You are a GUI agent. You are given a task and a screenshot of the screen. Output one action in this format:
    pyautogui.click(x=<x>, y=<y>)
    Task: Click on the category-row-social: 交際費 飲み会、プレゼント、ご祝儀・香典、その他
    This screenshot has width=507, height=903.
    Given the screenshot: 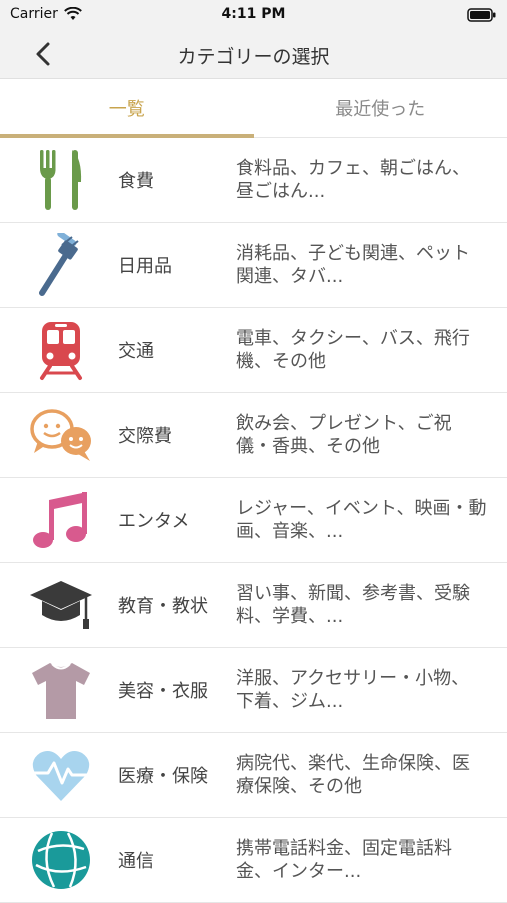 What is the action you would take?
    pyautogui.click(x=253, y=435)
    